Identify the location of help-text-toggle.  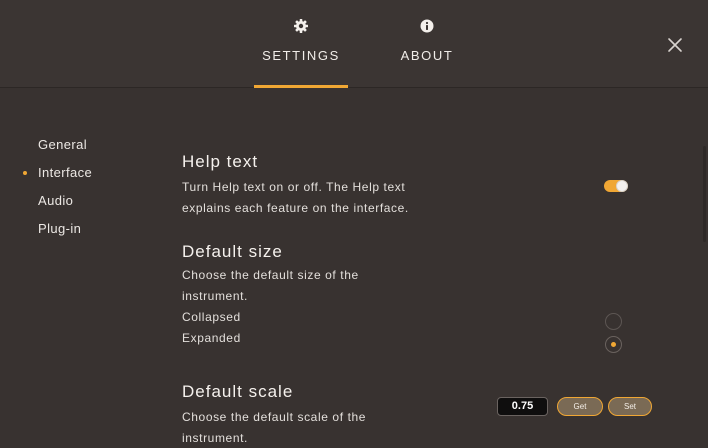
(616, 186).